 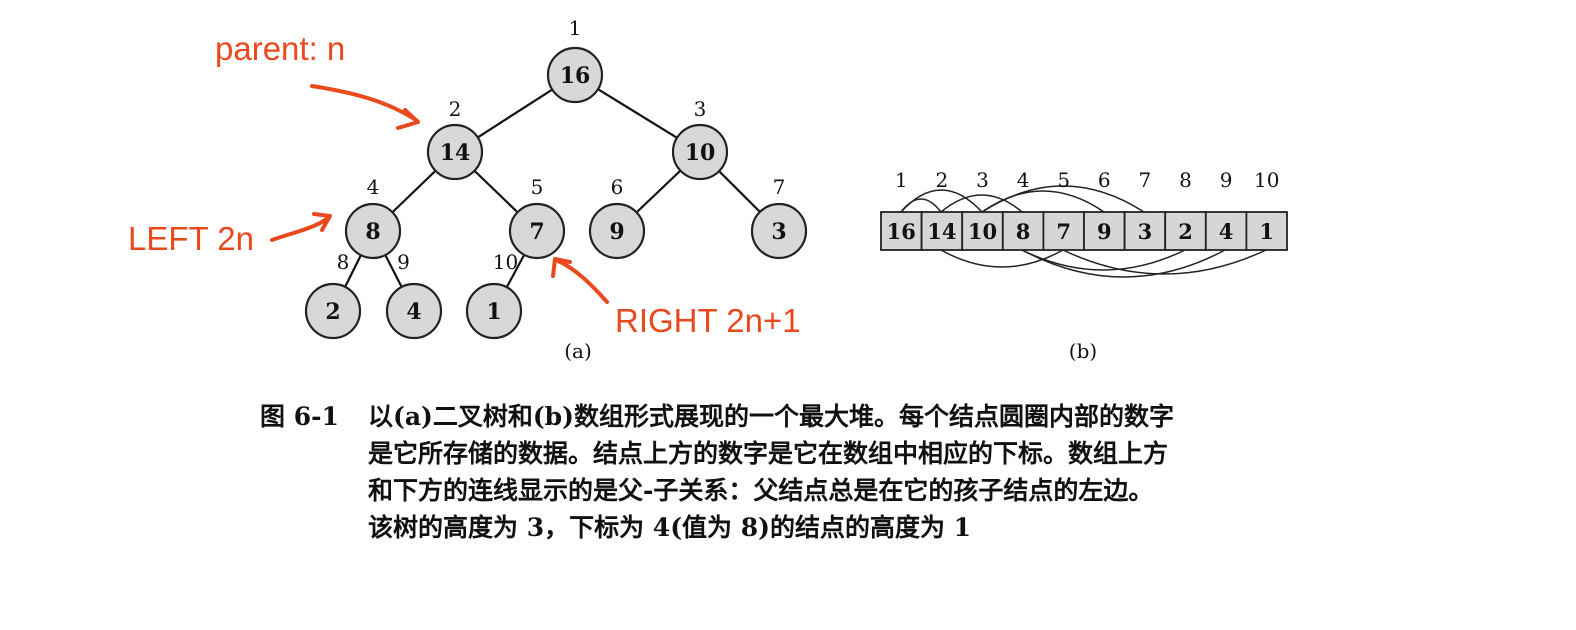 I want to click on array-cell: 16 1, so click(x=901, y=209).